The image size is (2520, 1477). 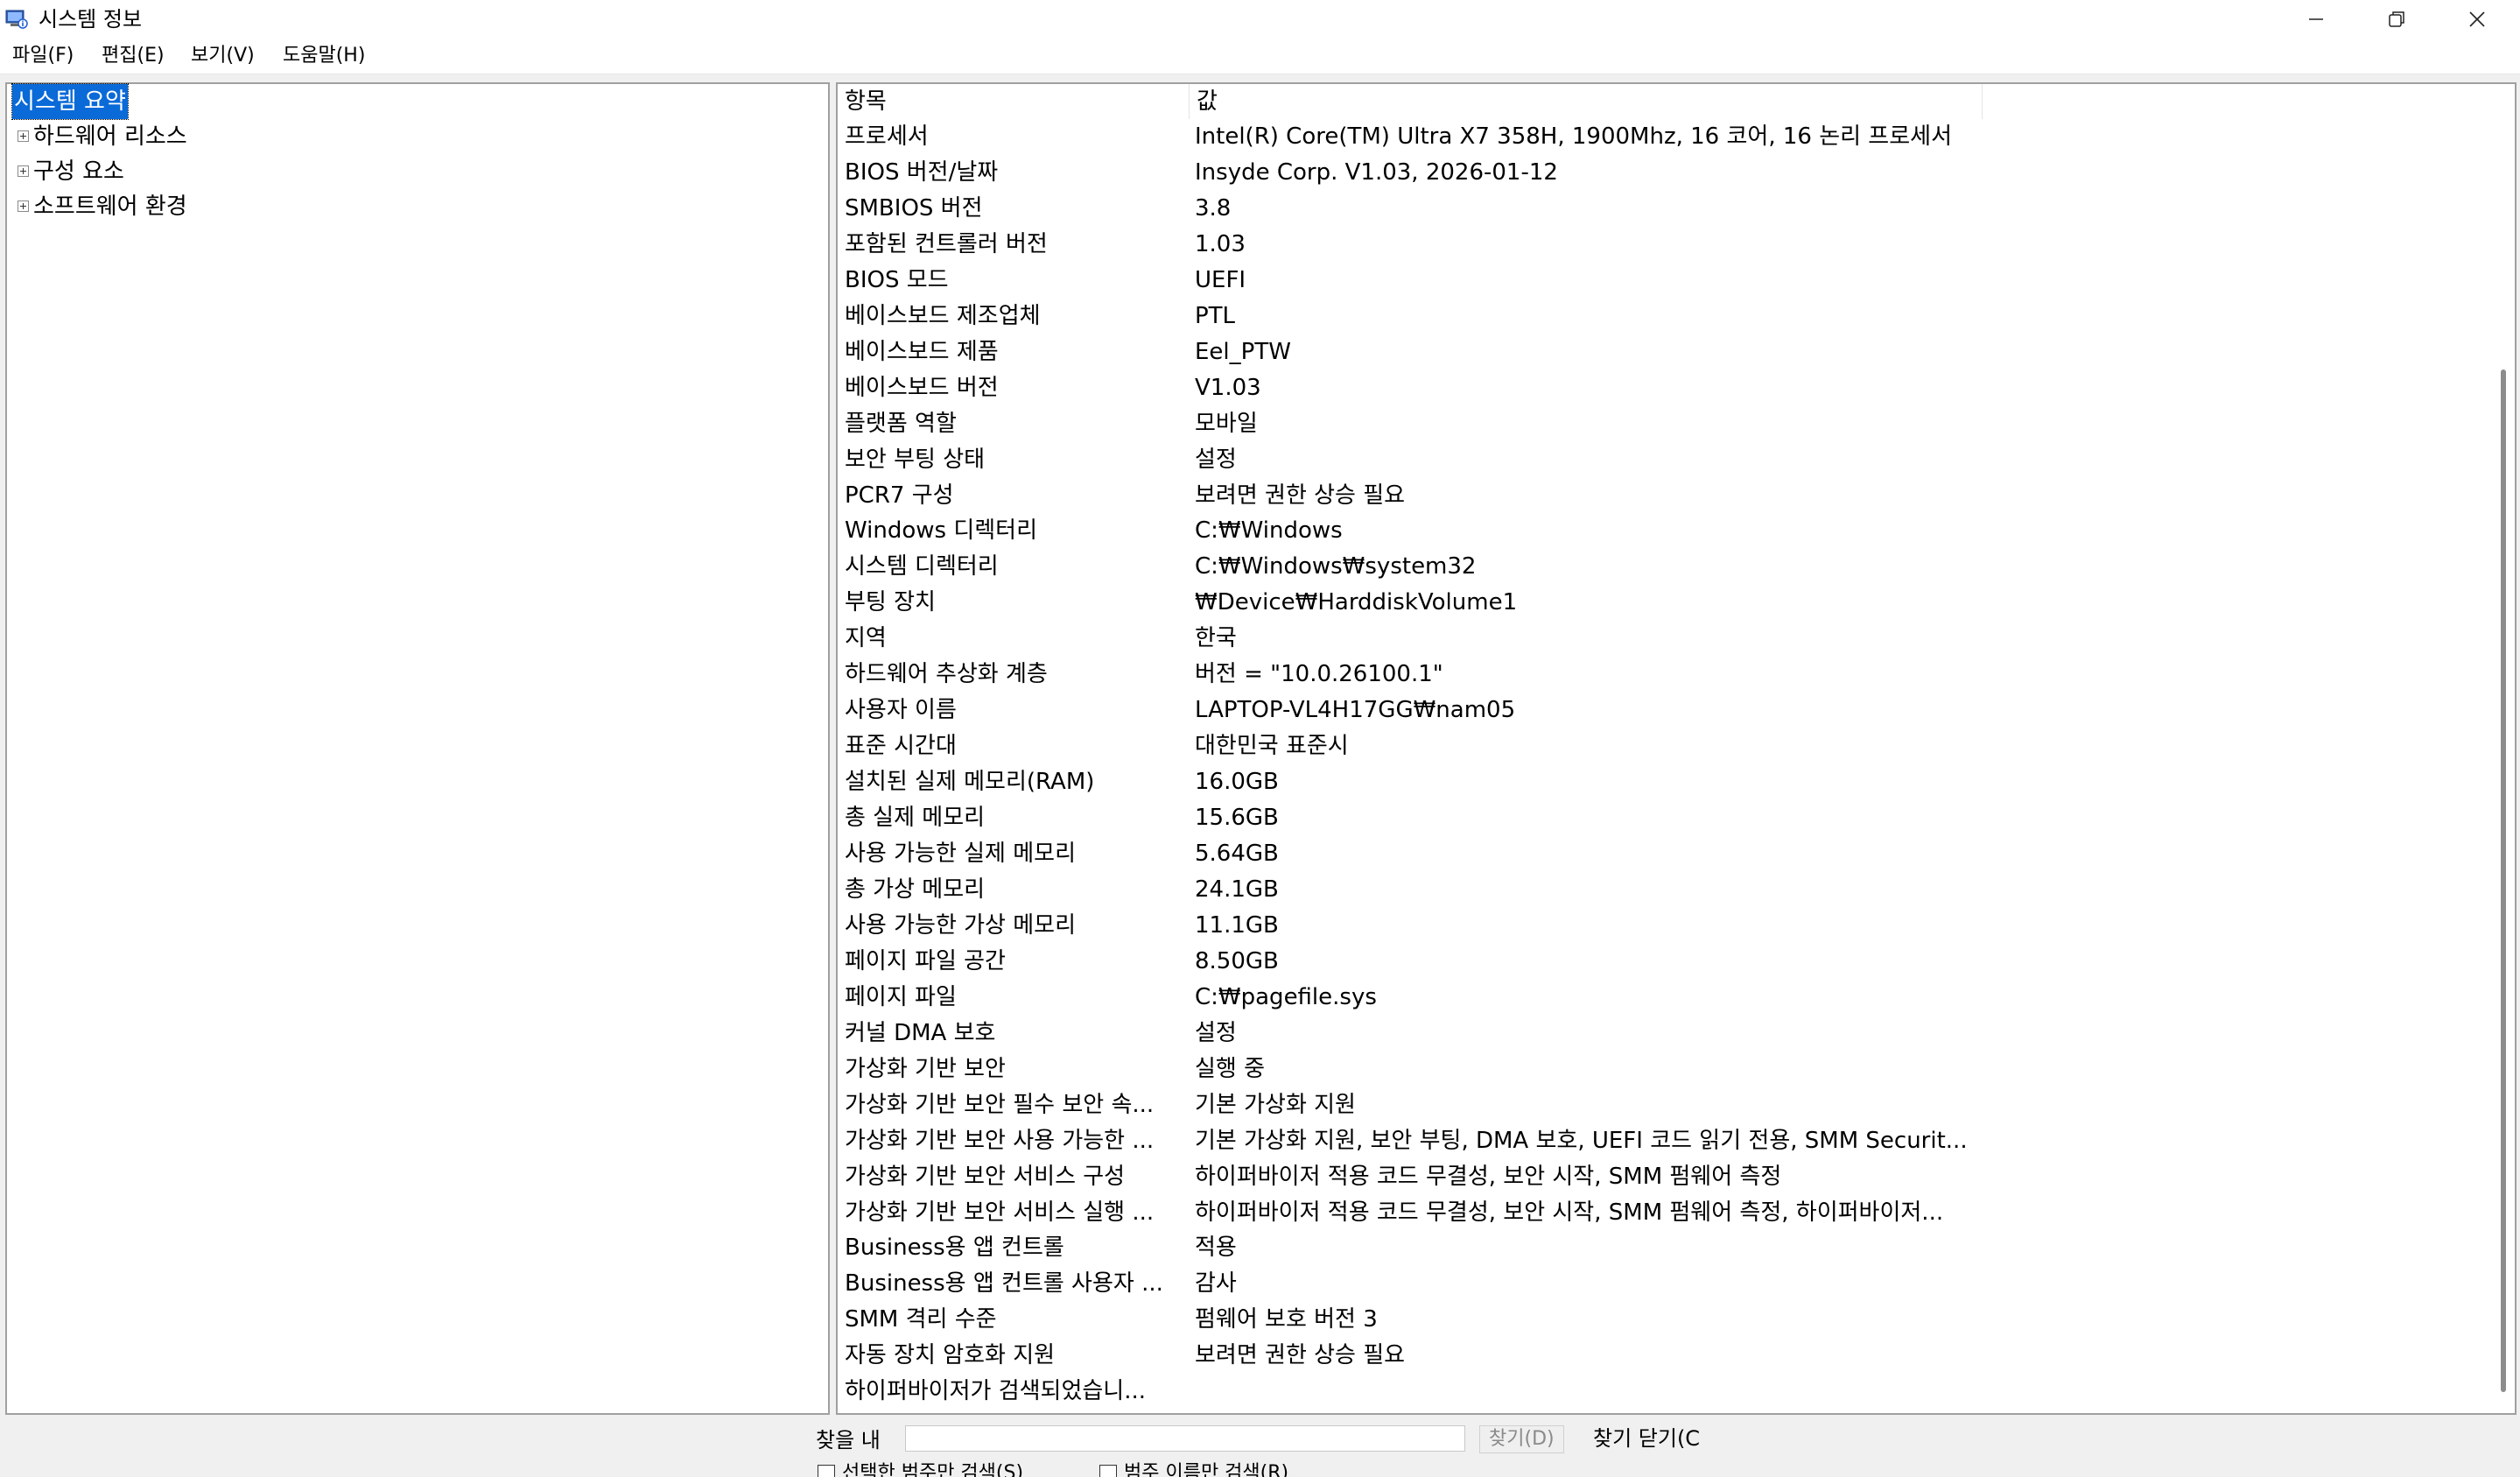 I want to click on vertical-scrollbar, so click(x=2502, y=749).